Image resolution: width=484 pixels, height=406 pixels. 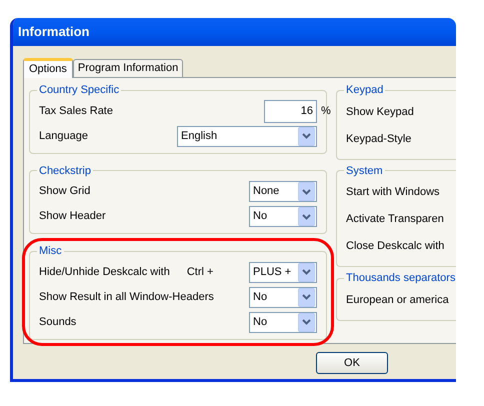 I want to click on setting-label: Show Result in all Window-Headers, so click(x=126, y=297).